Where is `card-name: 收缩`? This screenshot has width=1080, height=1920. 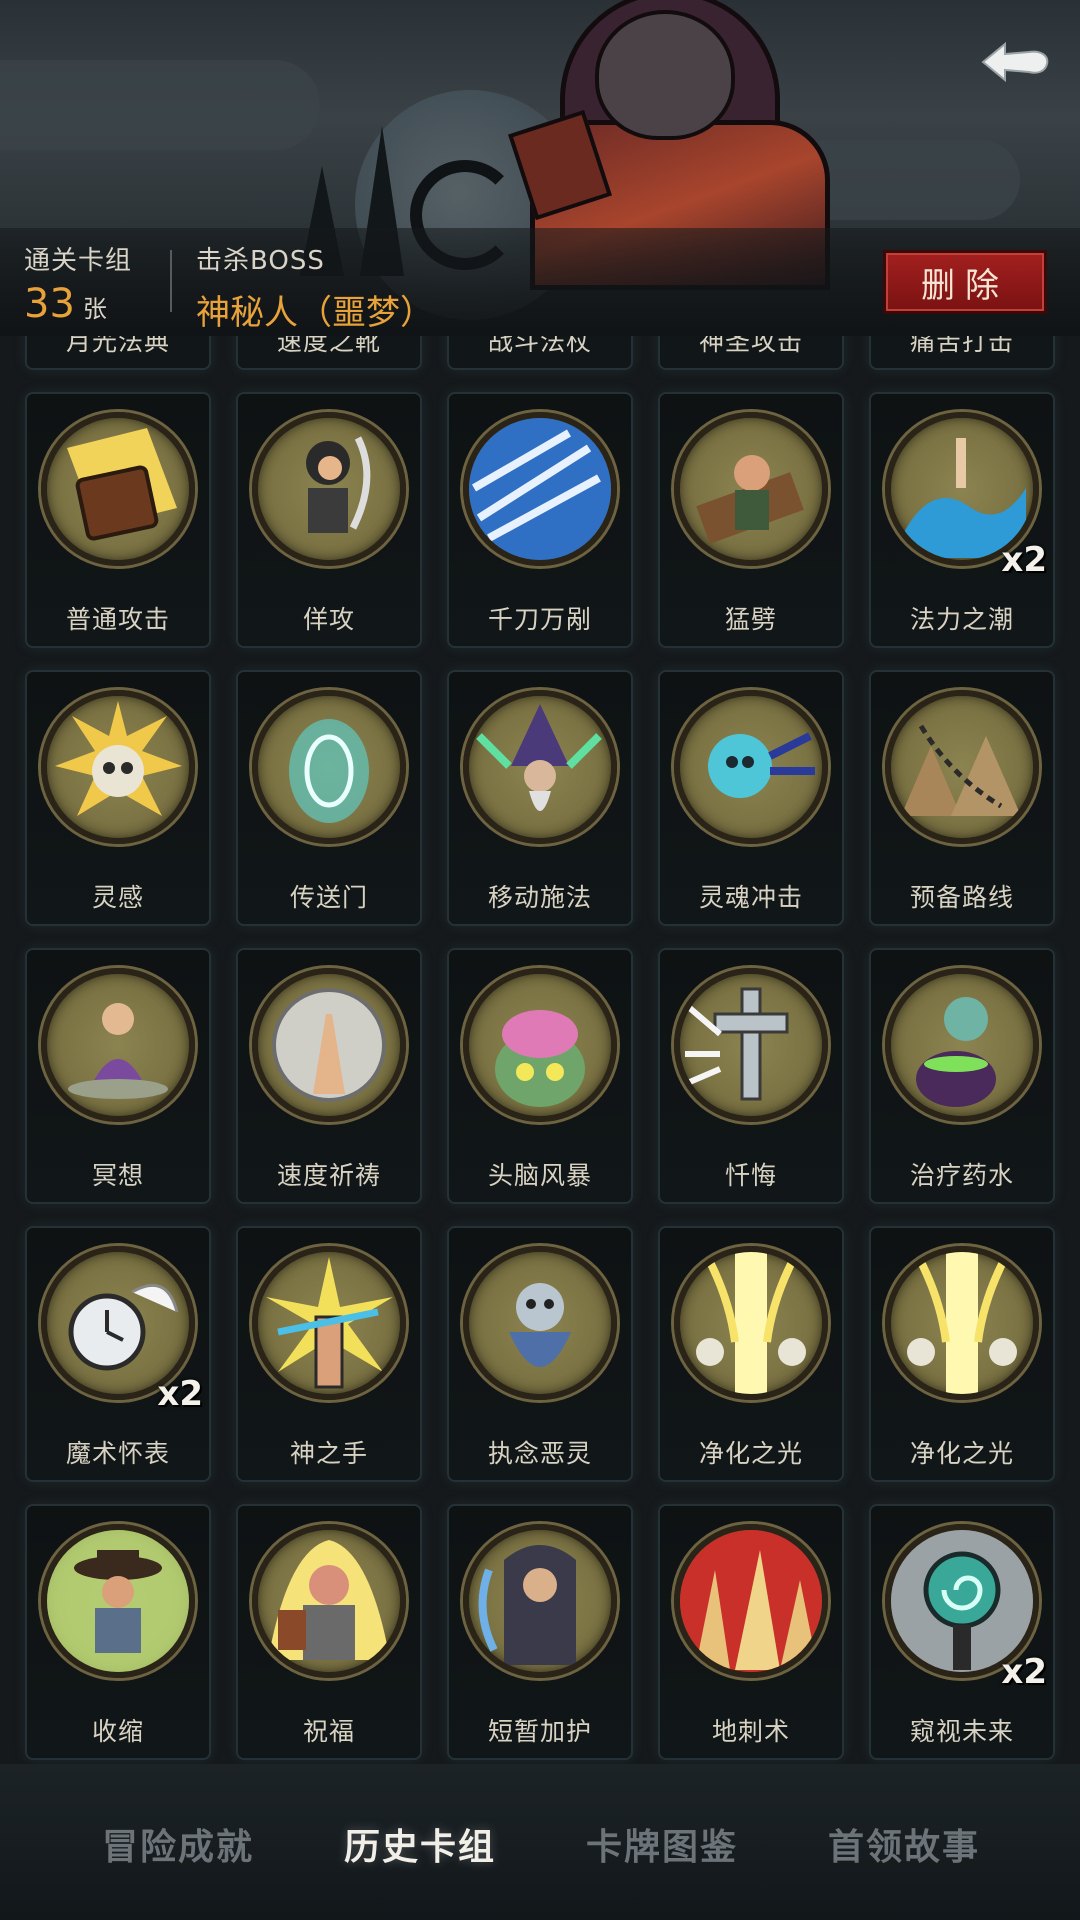
card-name: 收缩 is located at coordinates (117, 1731).